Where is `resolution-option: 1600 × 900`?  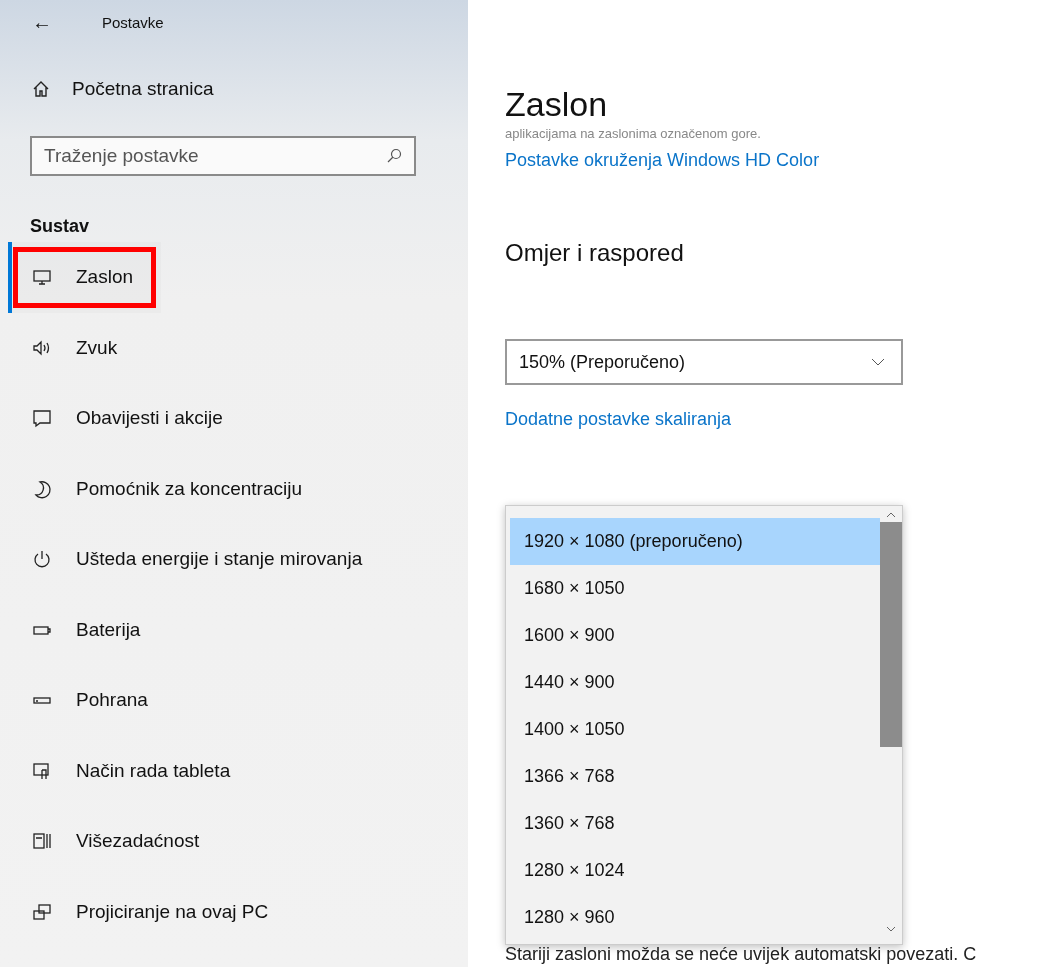
resolution-option: 1600 × 900 is located at coordinates (695, 635).